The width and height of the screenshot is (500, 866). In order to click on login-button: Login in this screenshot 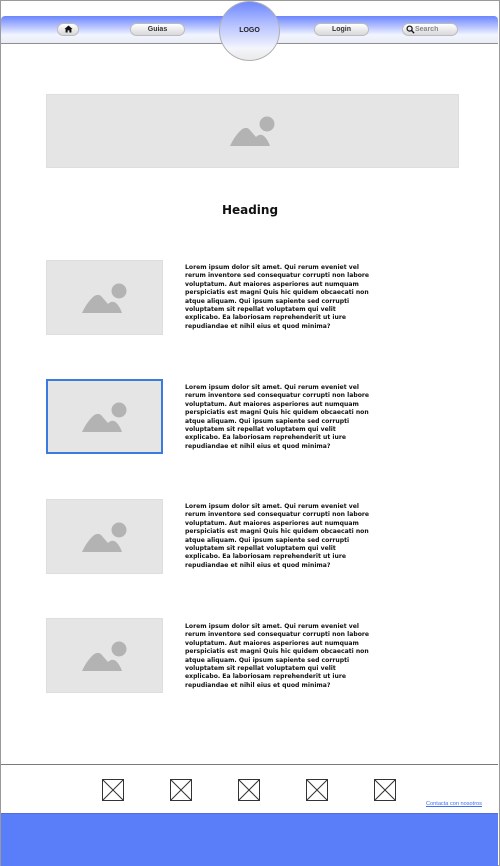, I will do `click(341, 29)`.